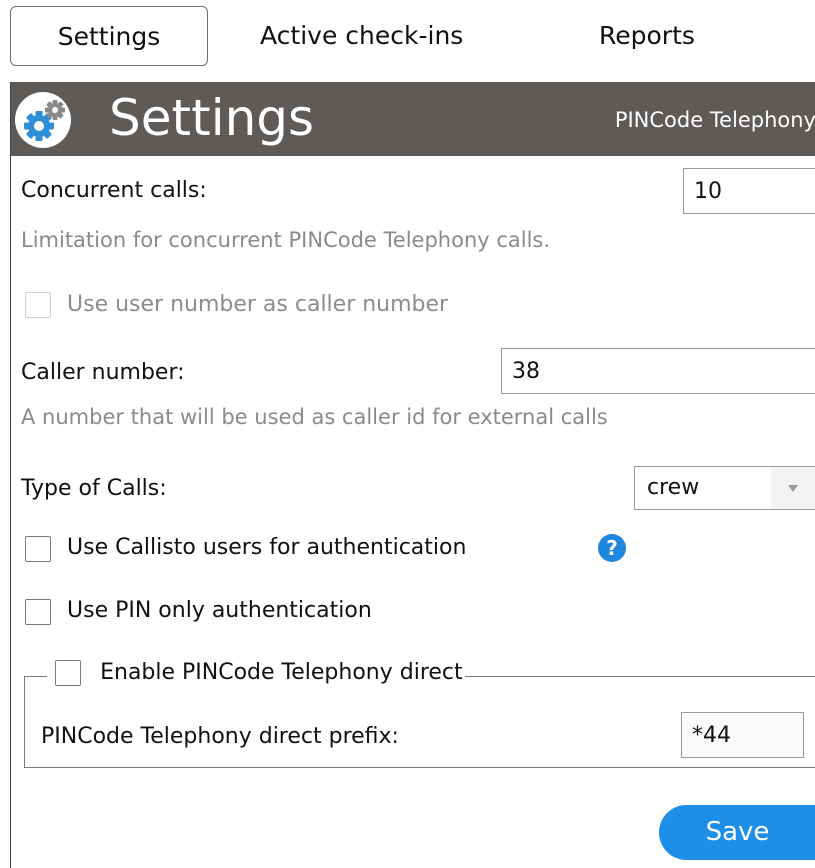  I want to click on type-of-calls-label: Type of Calls:, so click(94, 488).